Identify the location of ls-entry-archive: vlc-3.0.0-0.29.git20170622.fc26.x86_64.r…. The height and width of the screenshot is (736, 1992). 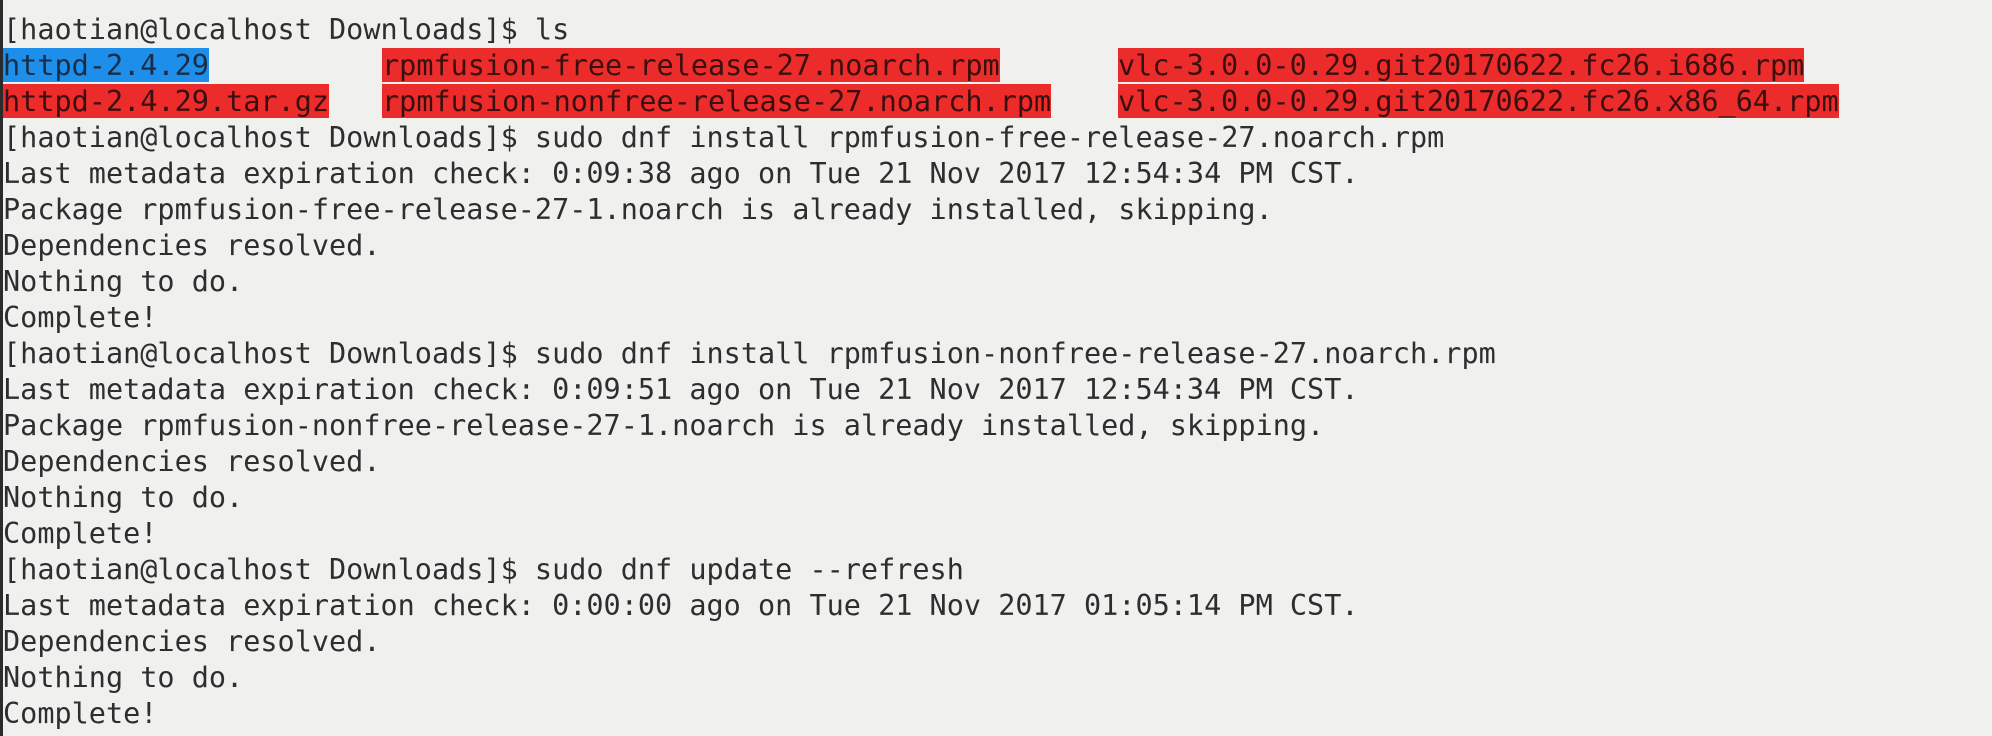
(1478, 101).